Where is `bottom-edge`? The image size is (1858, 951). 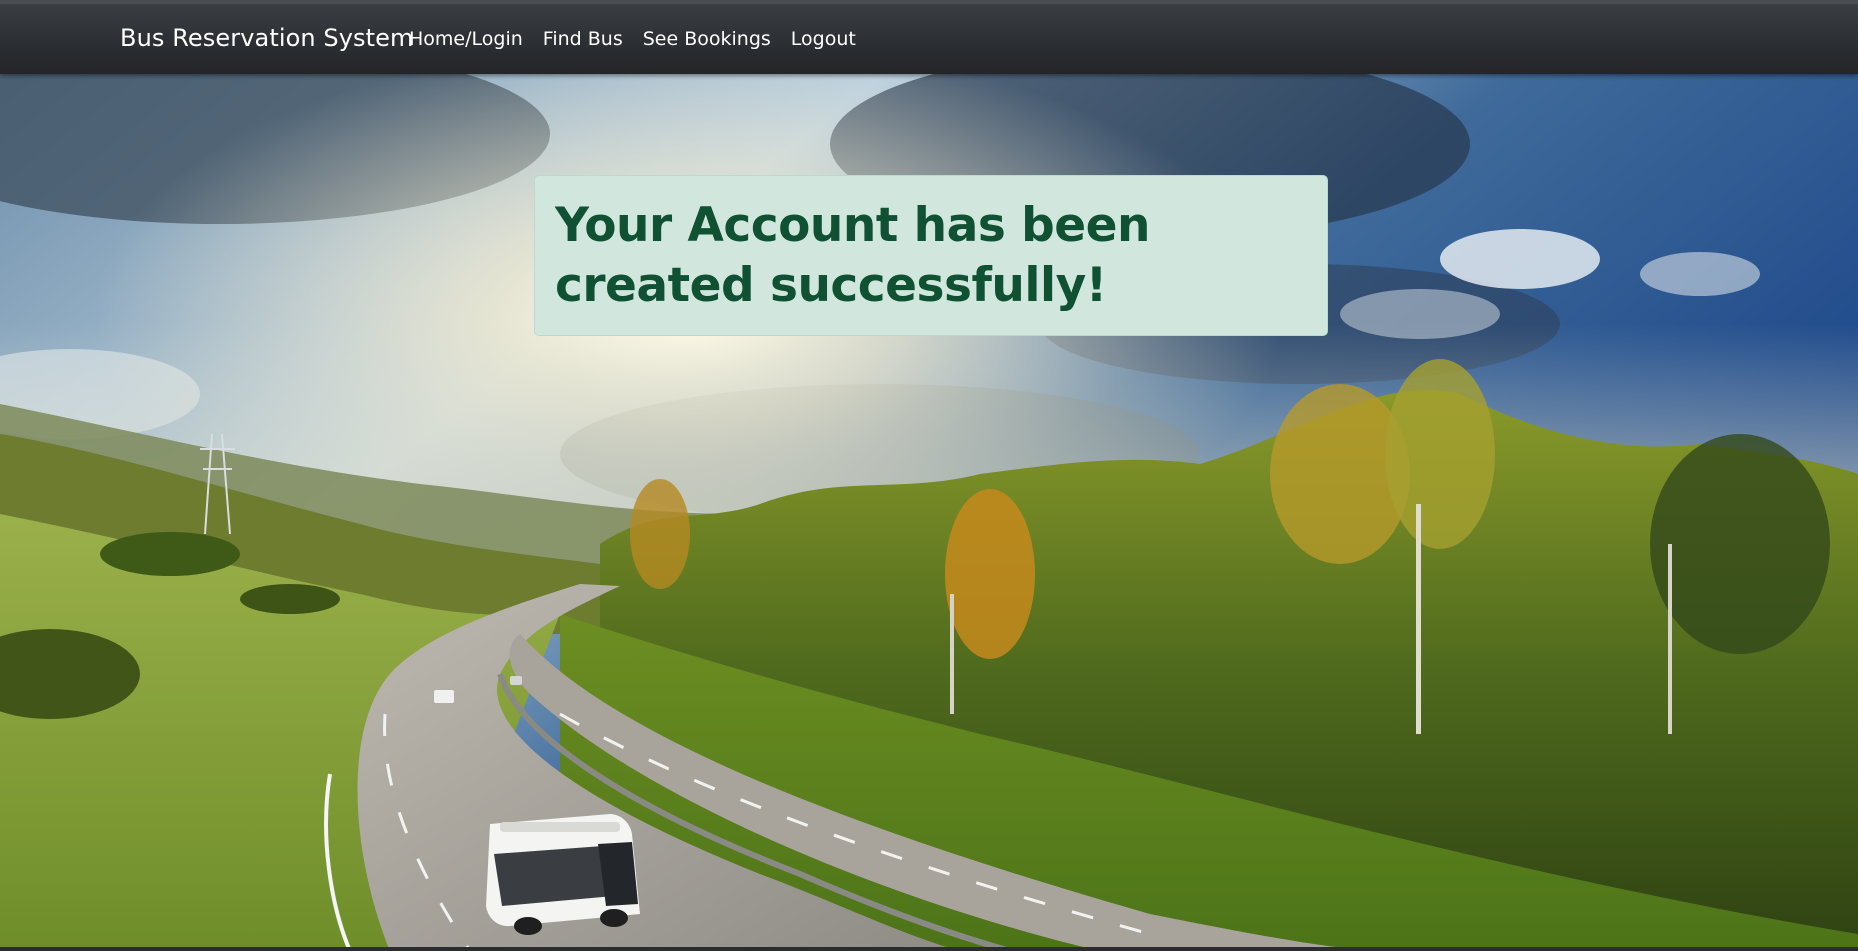 bottom-edge is located at coordinates (929, 949).